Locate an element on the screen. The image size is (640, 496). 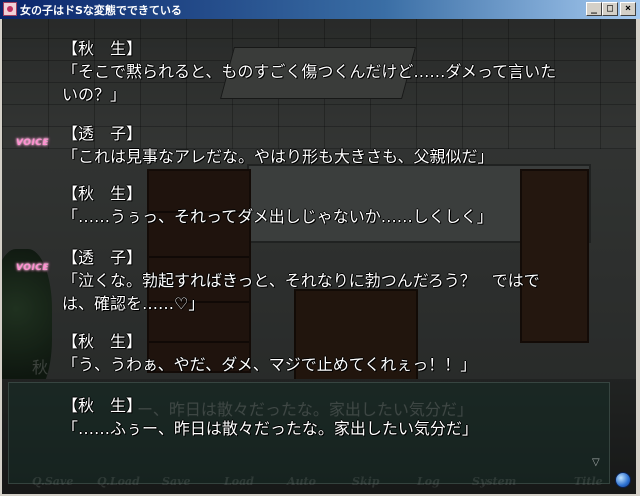
dialog-line: は、確認を……♡」 is located at coordinates (133, 303).